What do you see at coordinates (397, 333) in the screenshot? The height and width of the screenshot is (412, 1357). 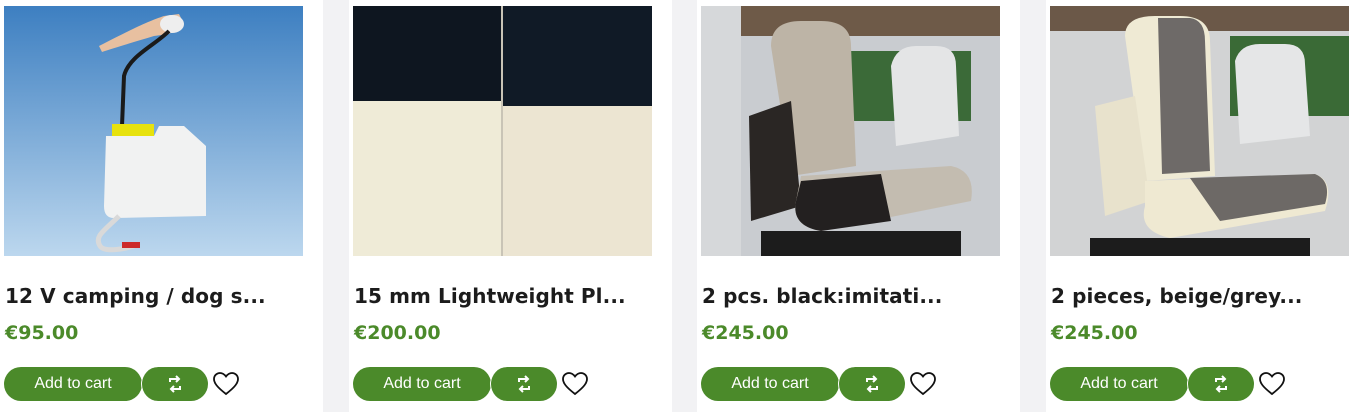 I see `product-price: €200.00` at bounding box center [397, 333].